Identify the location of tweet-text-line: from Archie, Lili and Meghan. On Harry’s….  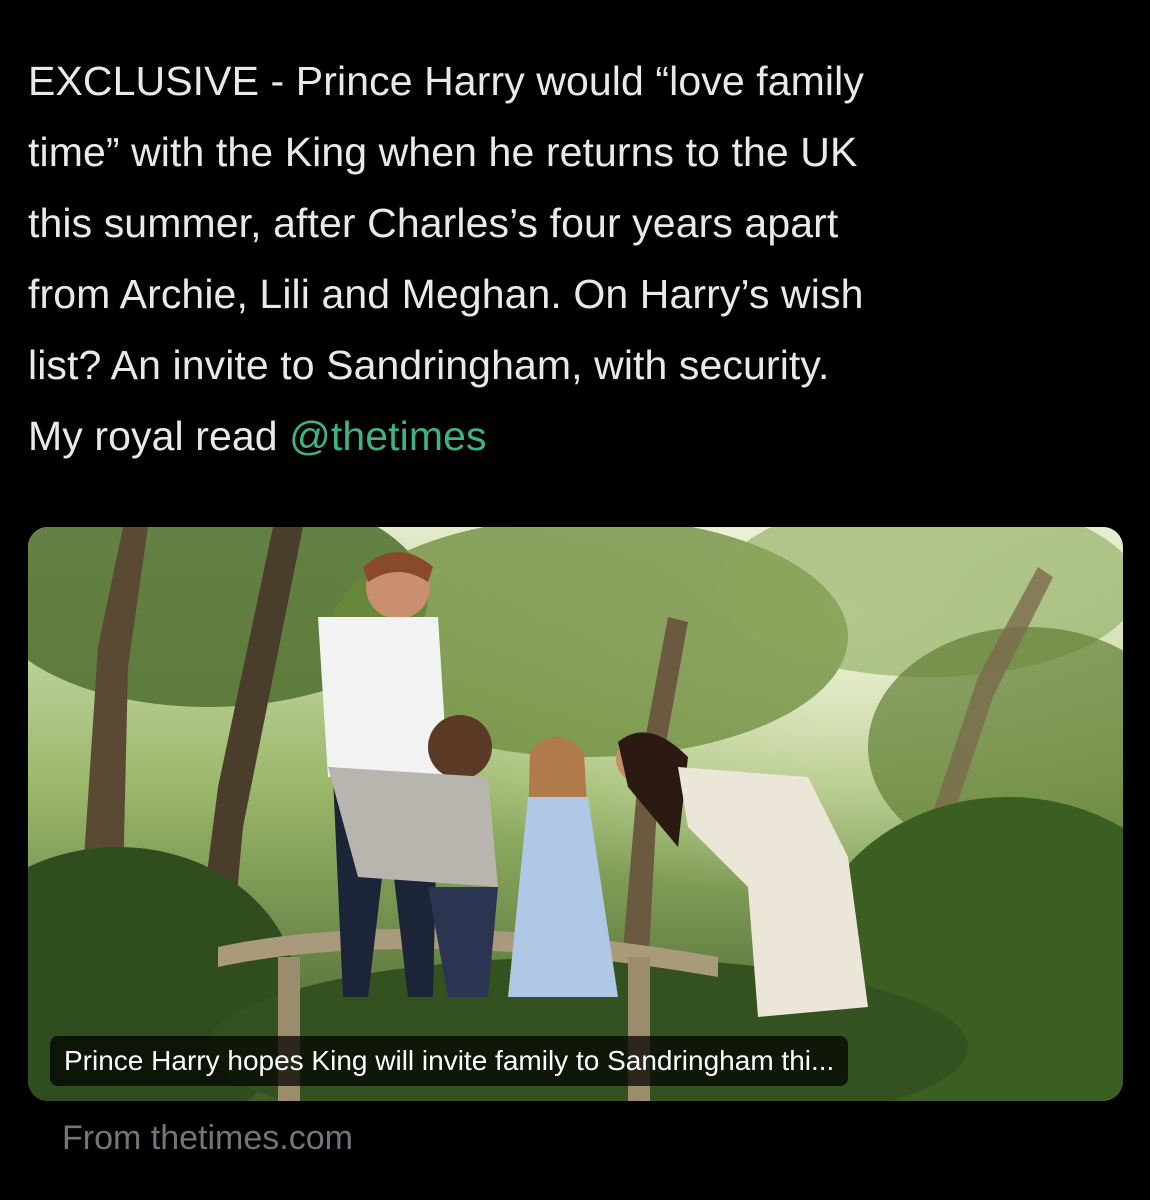
(446, 294).